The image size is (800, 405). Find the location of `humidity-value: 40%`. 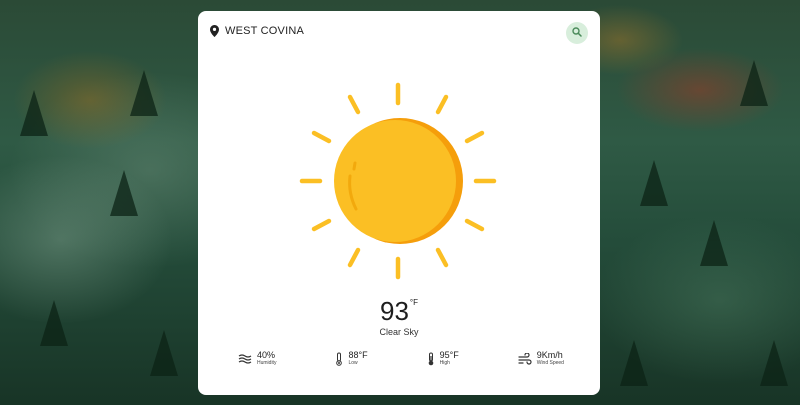

humidity-value: 40% is located at coordinates (266, 355).